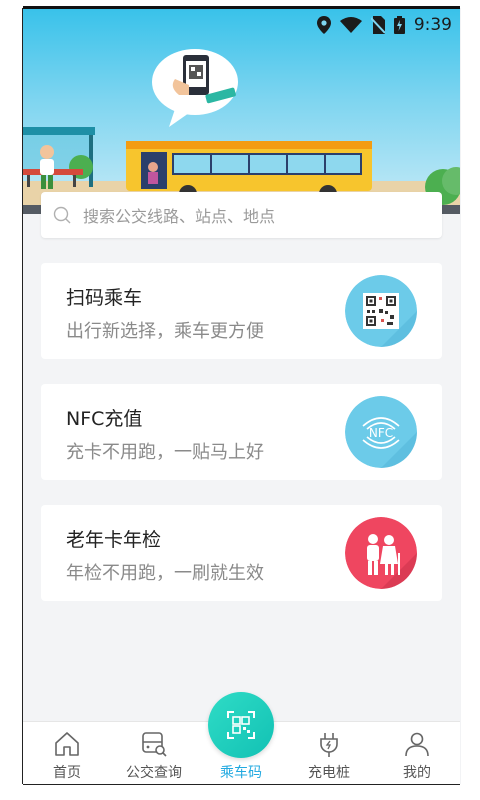 The image size is (480, 800). Describe the element at coordinates (165, 331) in the screenshot. I see `card-subtitle: 出行新选择，乘车更方便` at that location.